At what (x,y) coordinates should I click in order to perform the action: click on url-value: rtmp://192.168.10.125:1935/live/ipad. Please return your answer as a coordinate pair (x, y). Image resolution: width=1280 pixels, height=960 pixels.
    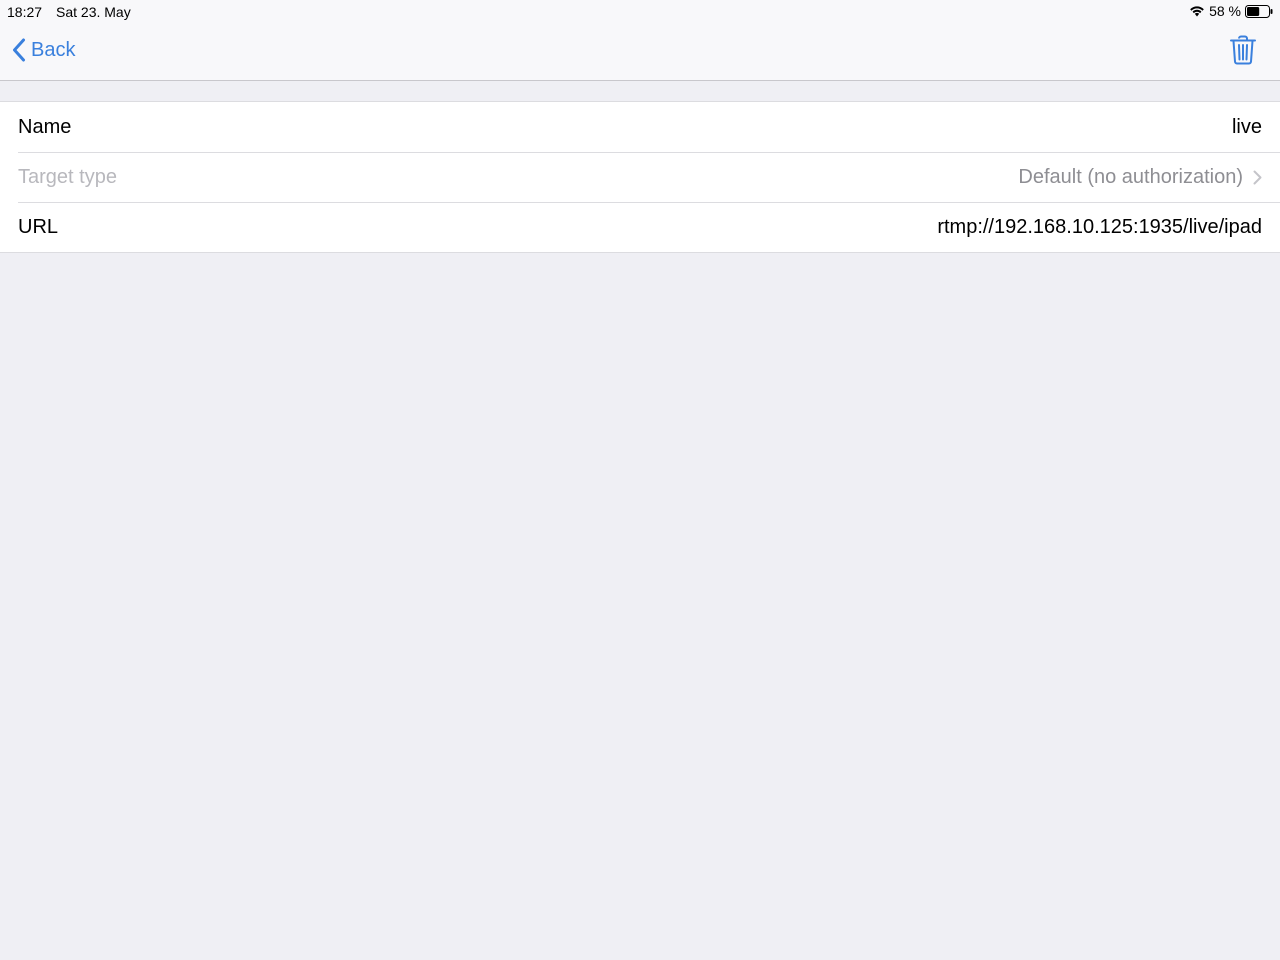
    Looking at the image, I should click on (1099, 227).